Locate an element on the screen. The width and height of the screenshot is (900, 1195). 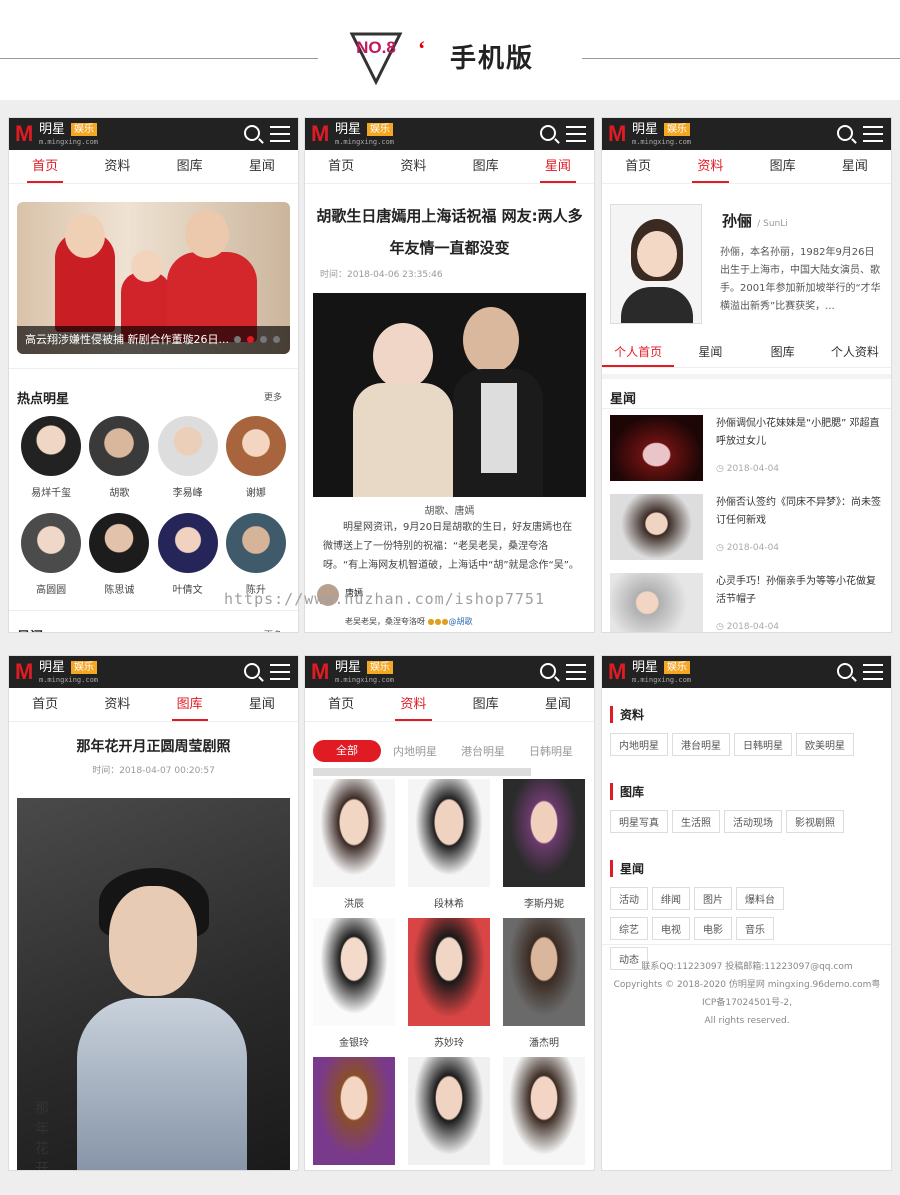
menu-tag: 活动现场 is located at coordinates (753, 821).